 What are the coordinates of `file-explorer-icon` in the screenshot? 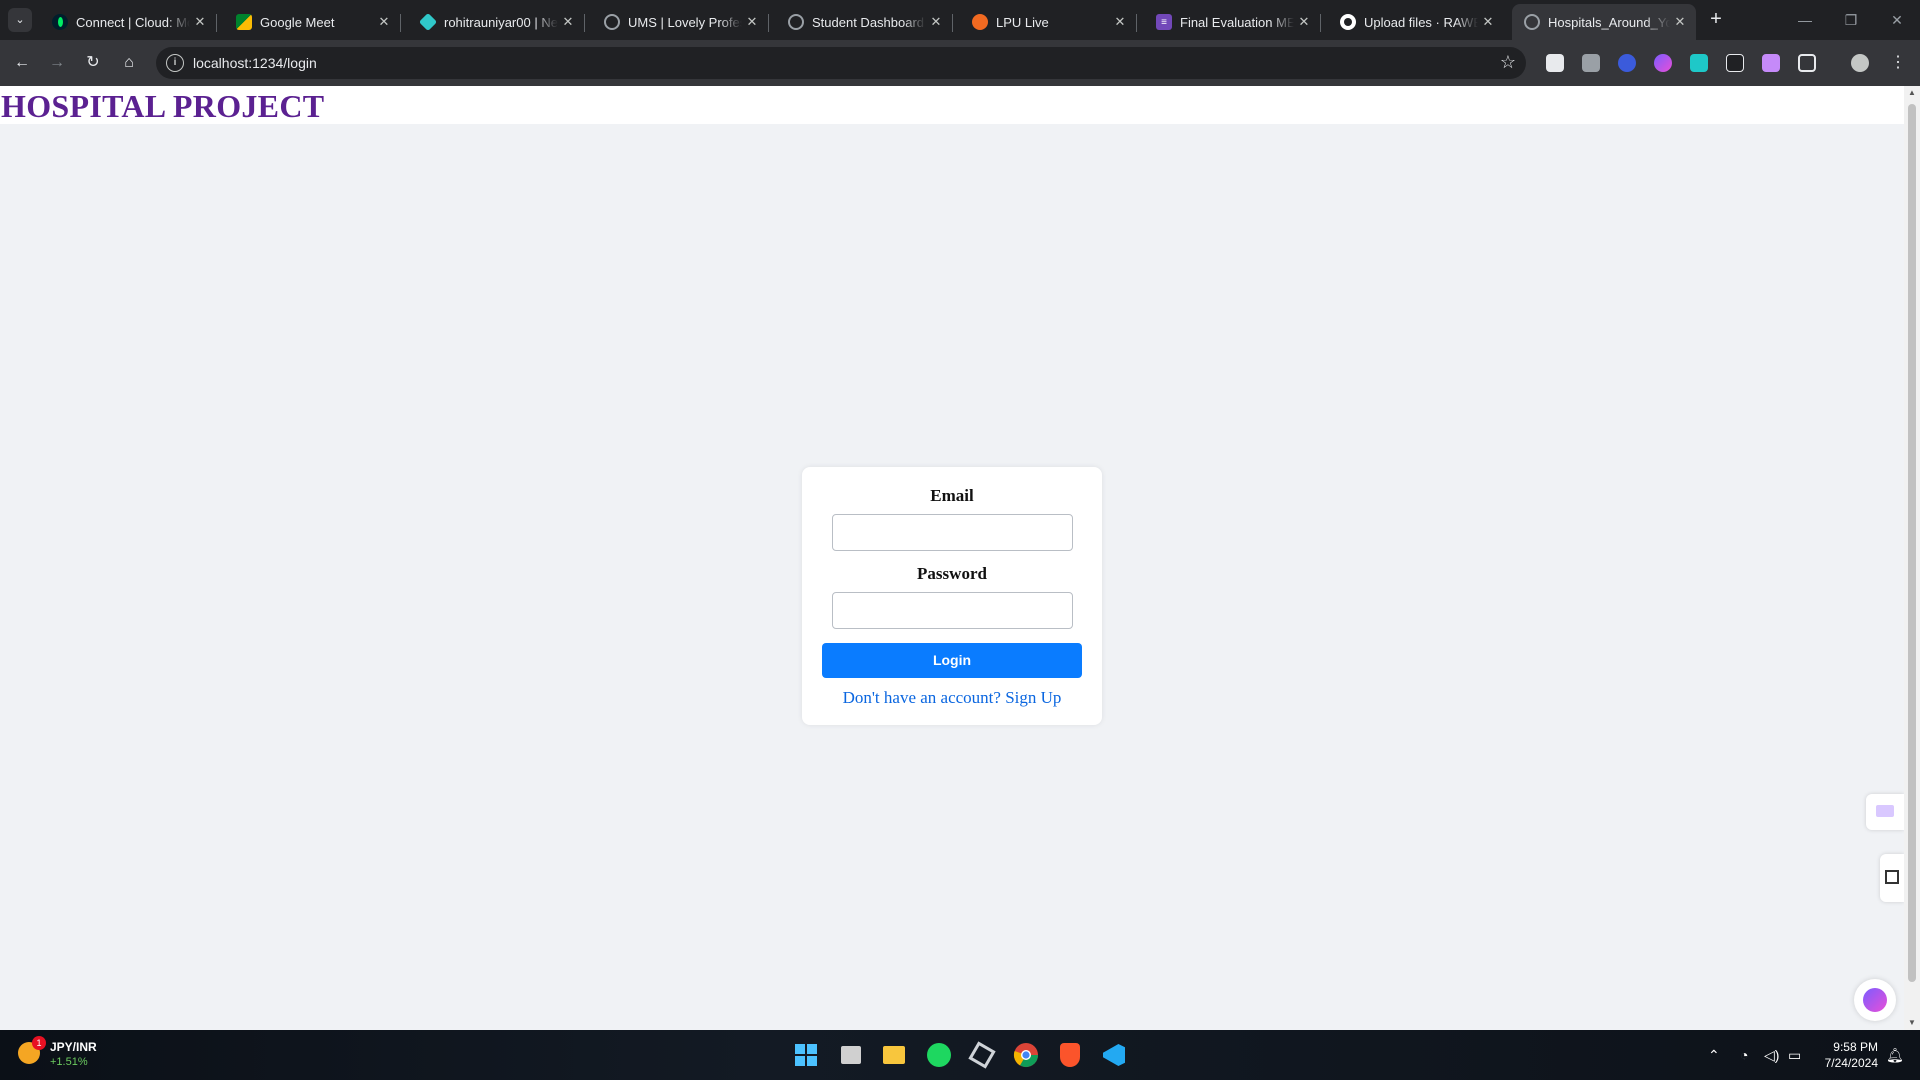 It's located at (894, 1055).